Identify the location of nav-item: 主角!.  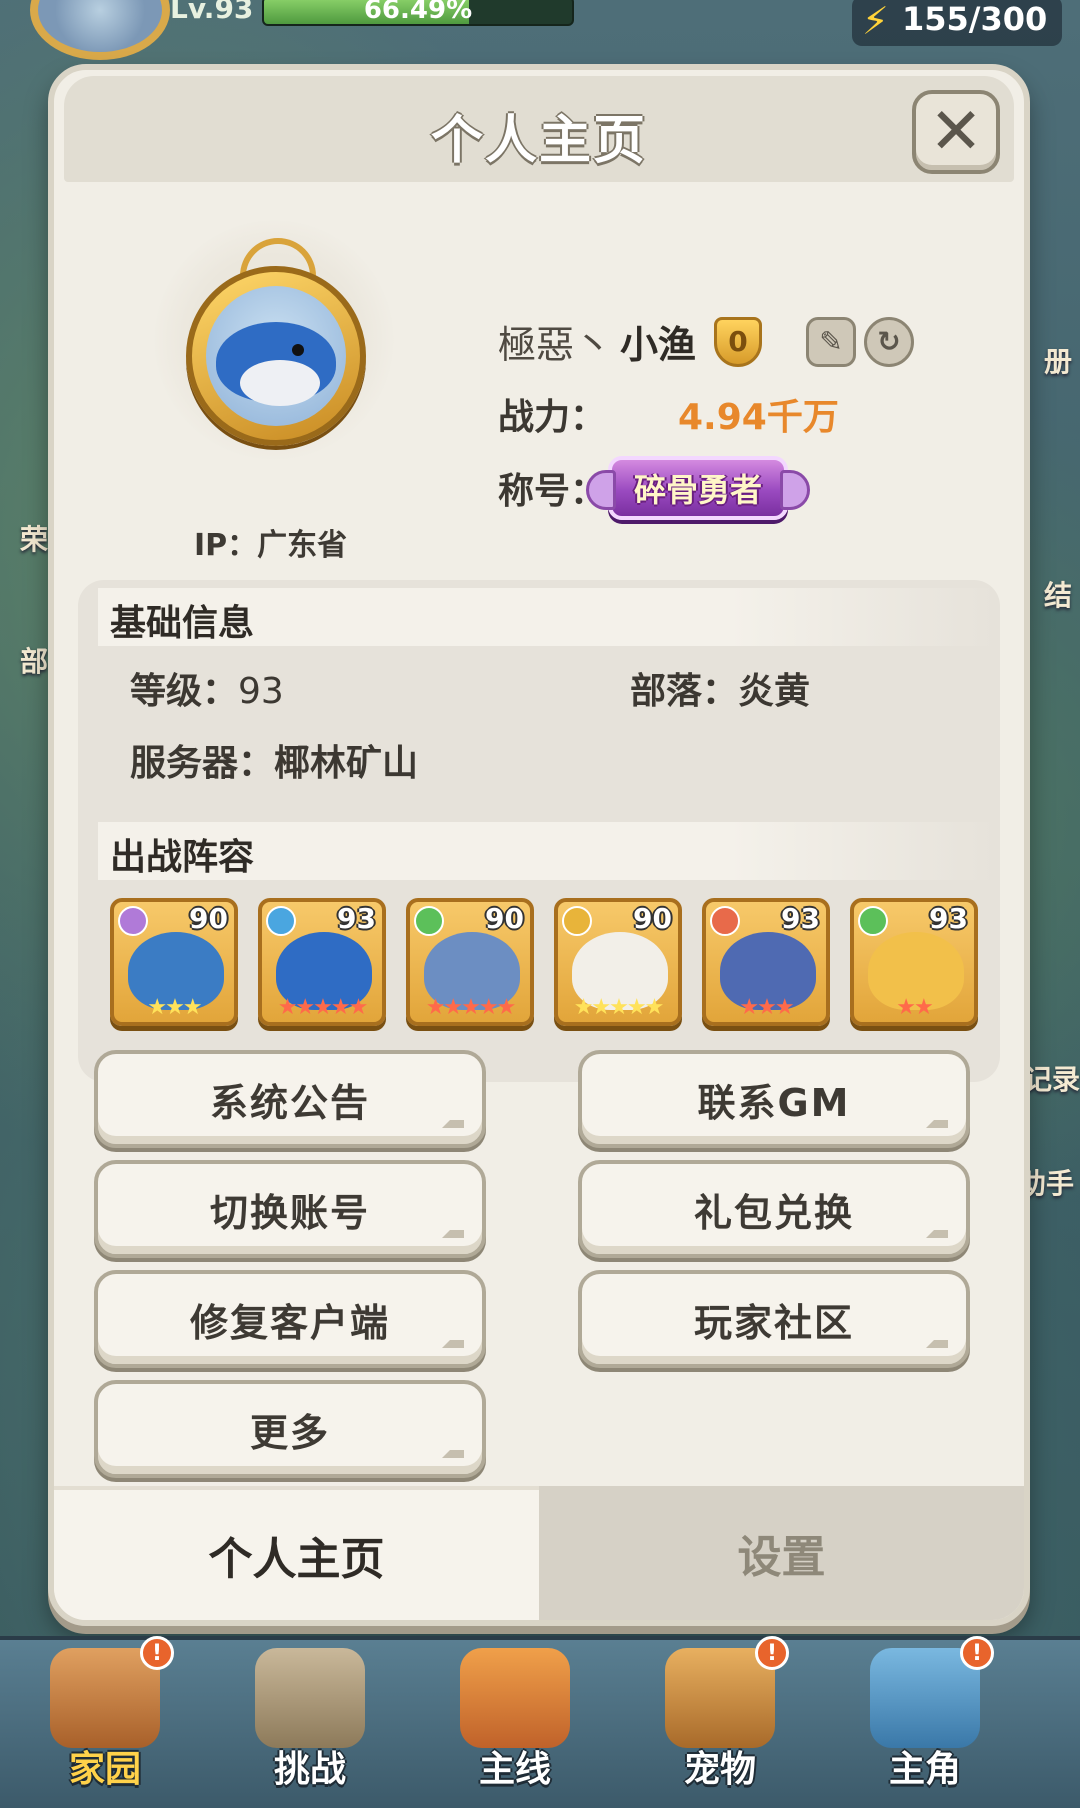
(925, 1715).